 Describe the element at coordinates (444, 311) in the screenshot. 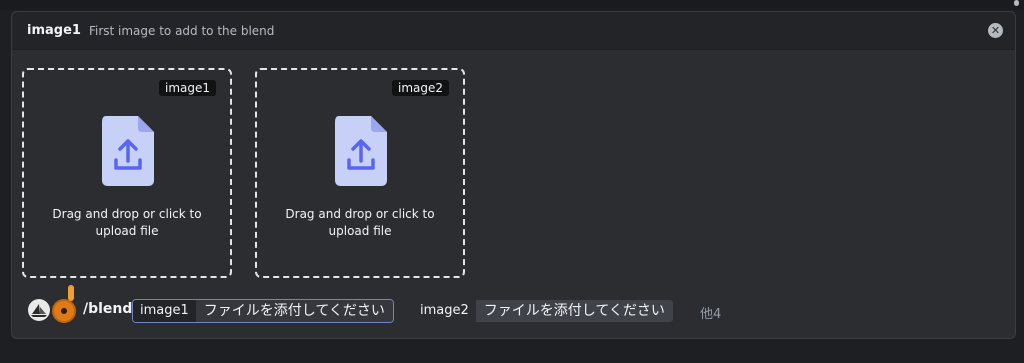

I see `option-key: image2` at that location.